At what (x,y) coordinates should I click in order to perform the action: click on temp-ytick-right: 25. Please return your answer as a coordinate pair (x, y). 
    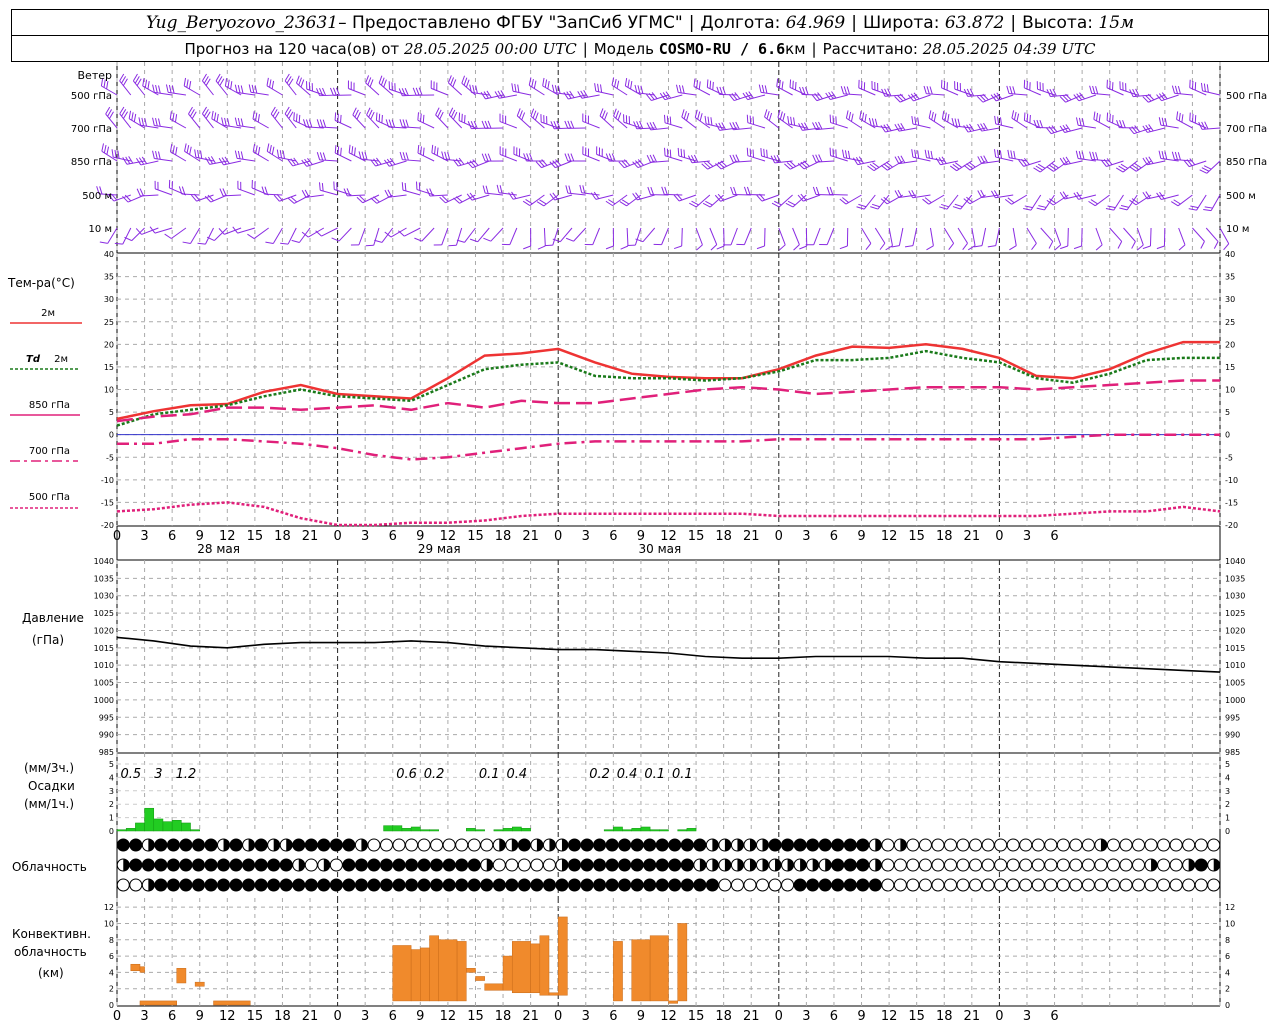
    Looking at the image, I should click on (1230, 322).